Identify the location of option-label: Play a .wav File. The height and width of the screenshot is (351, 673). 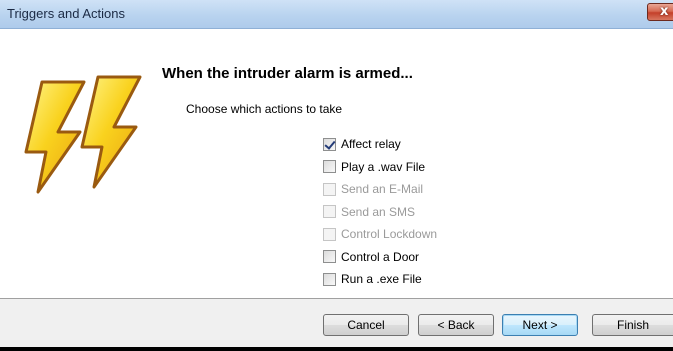
(383, 166).